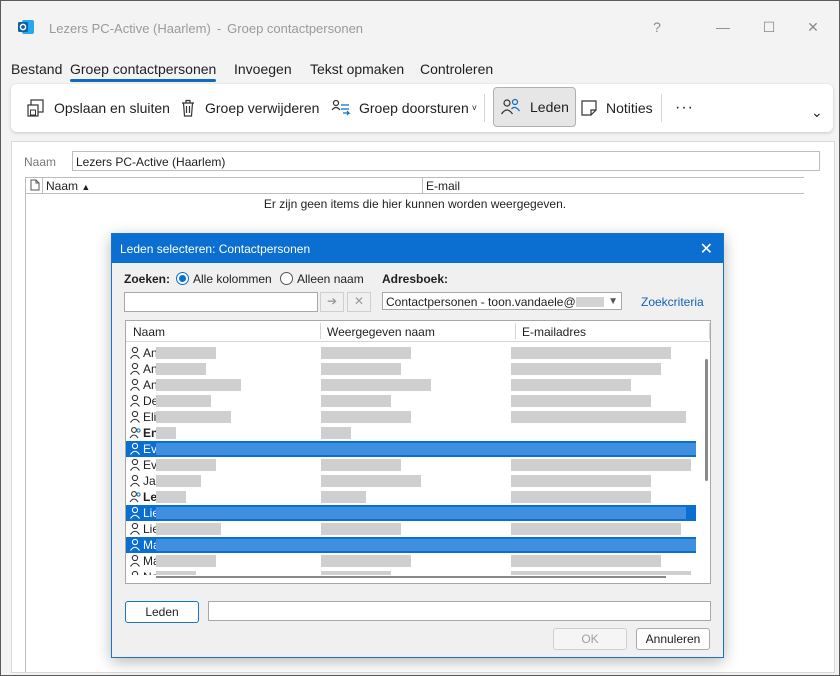 Image resolution: width=840 pixels, height=676 pixels. What do you see at coordinates (98, 108) in the screenshot?
I see `save-close-button: Opslaan en sluiten` at bounding box center [98, 108].